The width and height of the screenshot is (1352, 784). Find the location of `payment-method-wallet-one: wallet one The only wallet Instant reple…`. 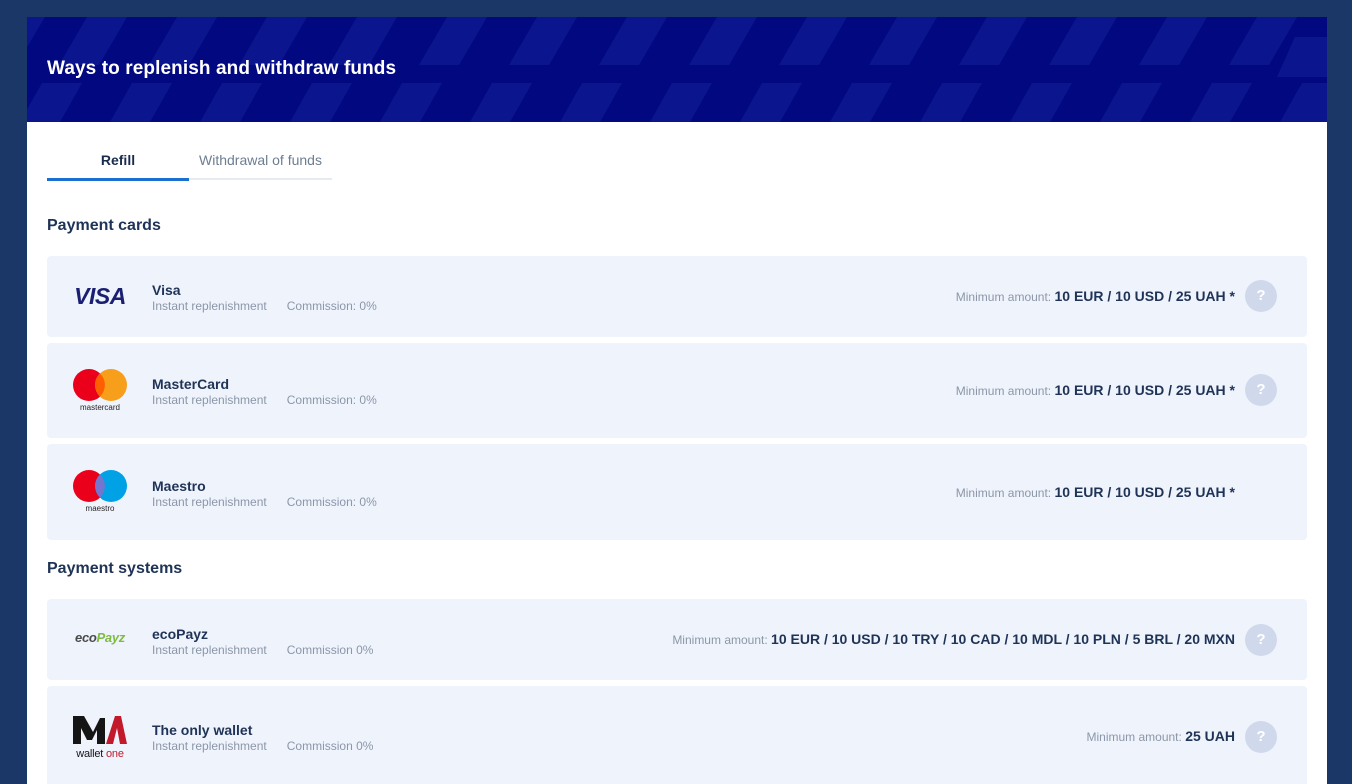

payment-method-wallet-one: wallet one The only wallet Instant reple… is located at coordinates (677, 735).